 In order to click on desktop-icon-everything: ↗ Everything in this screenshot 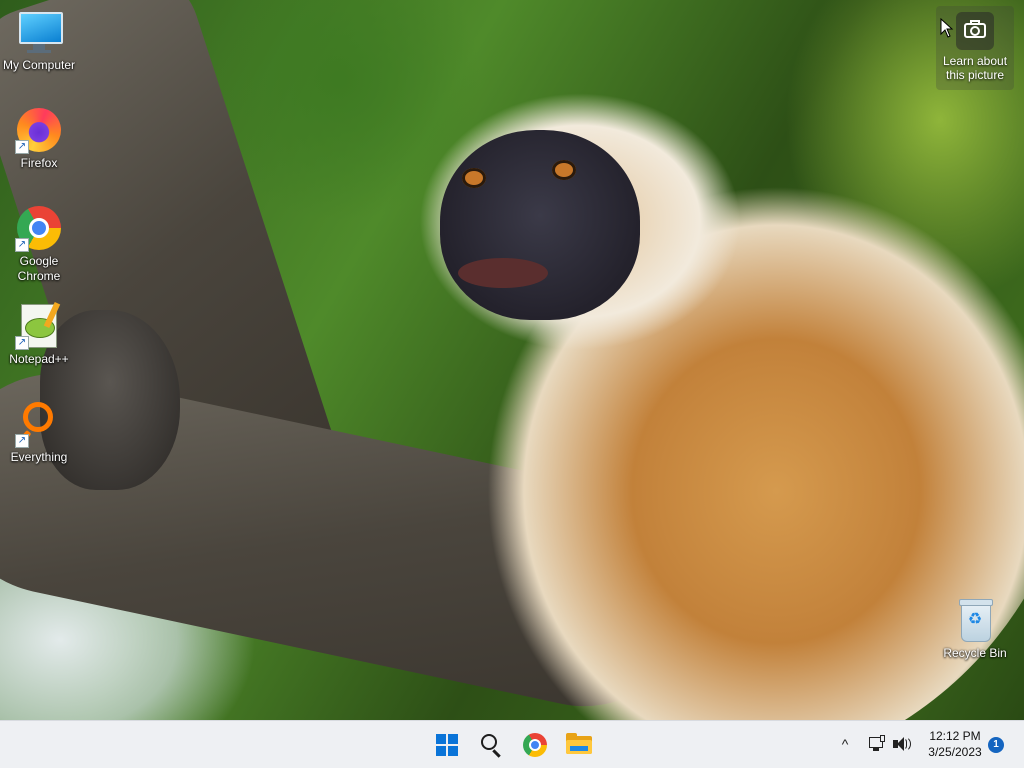, I will do `click(39, 432)`.